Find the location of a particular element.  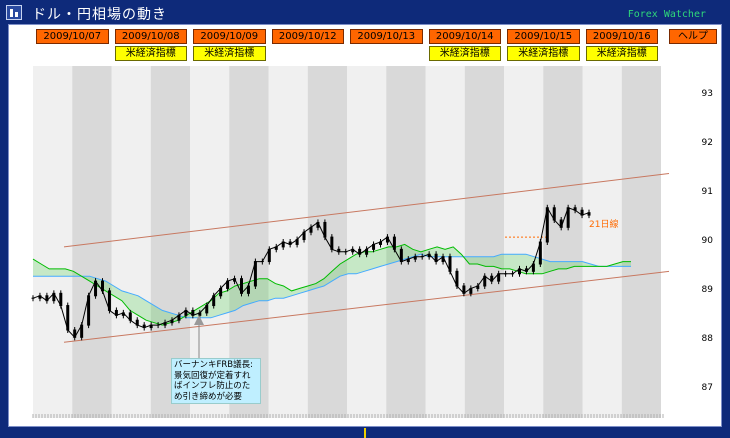

y-tick-label: 93 is located at coordinates (707, 94).